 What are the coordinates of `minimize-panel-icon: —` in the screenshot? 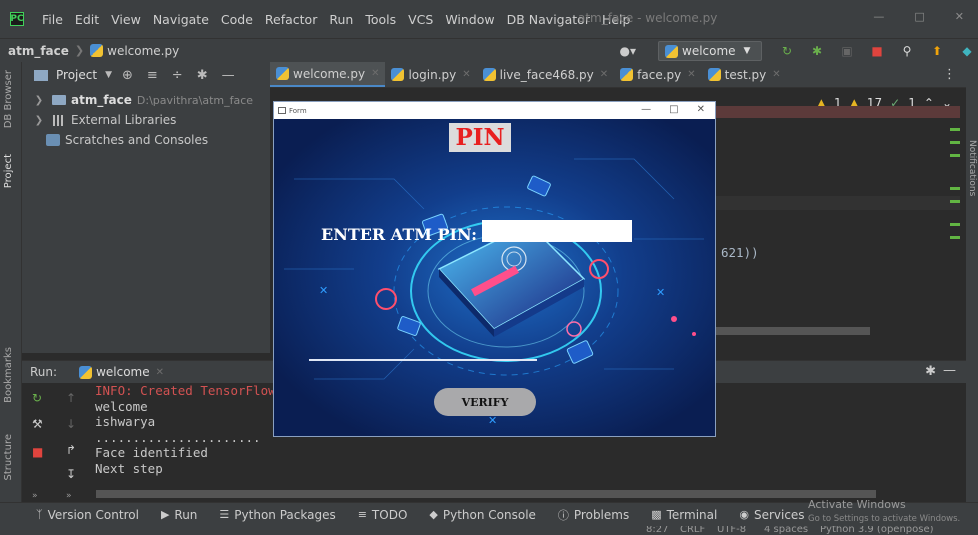 It's located at (949, 370).